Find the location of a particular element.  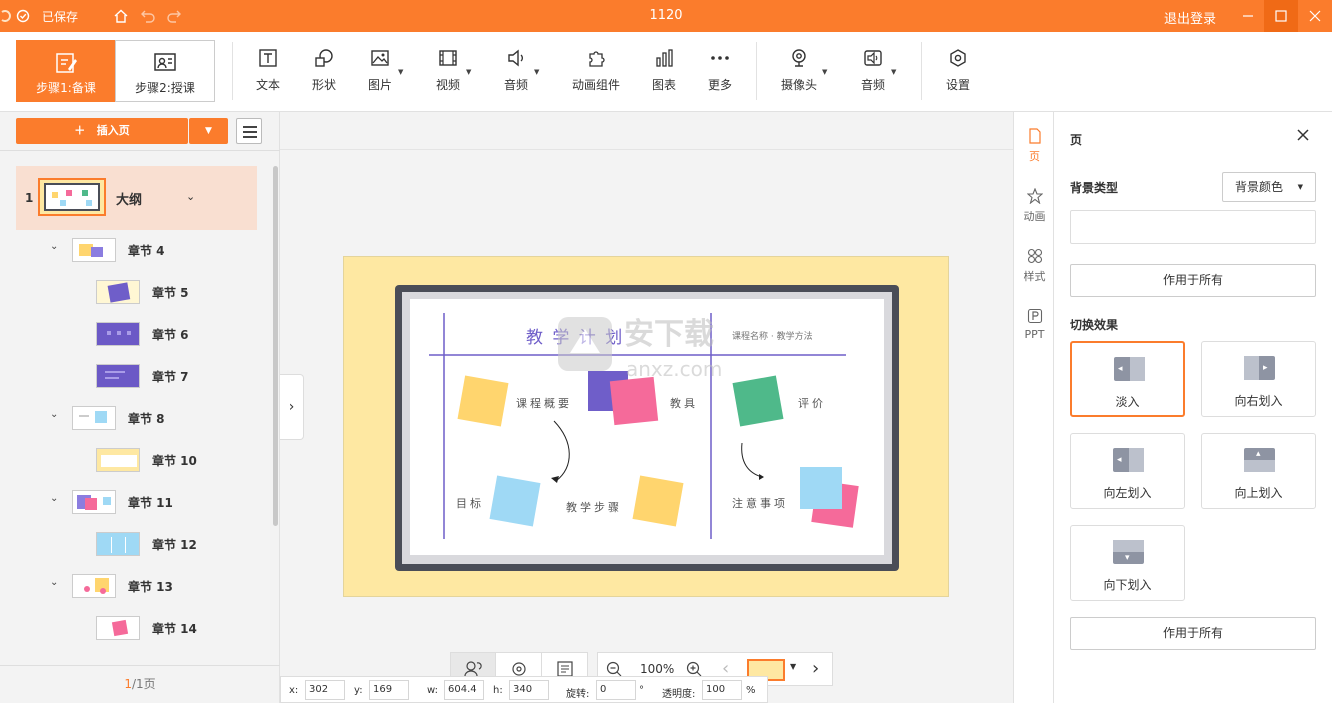

effect-slide-left: ◂ 向左划入 is located at coordinates (1127, 471).